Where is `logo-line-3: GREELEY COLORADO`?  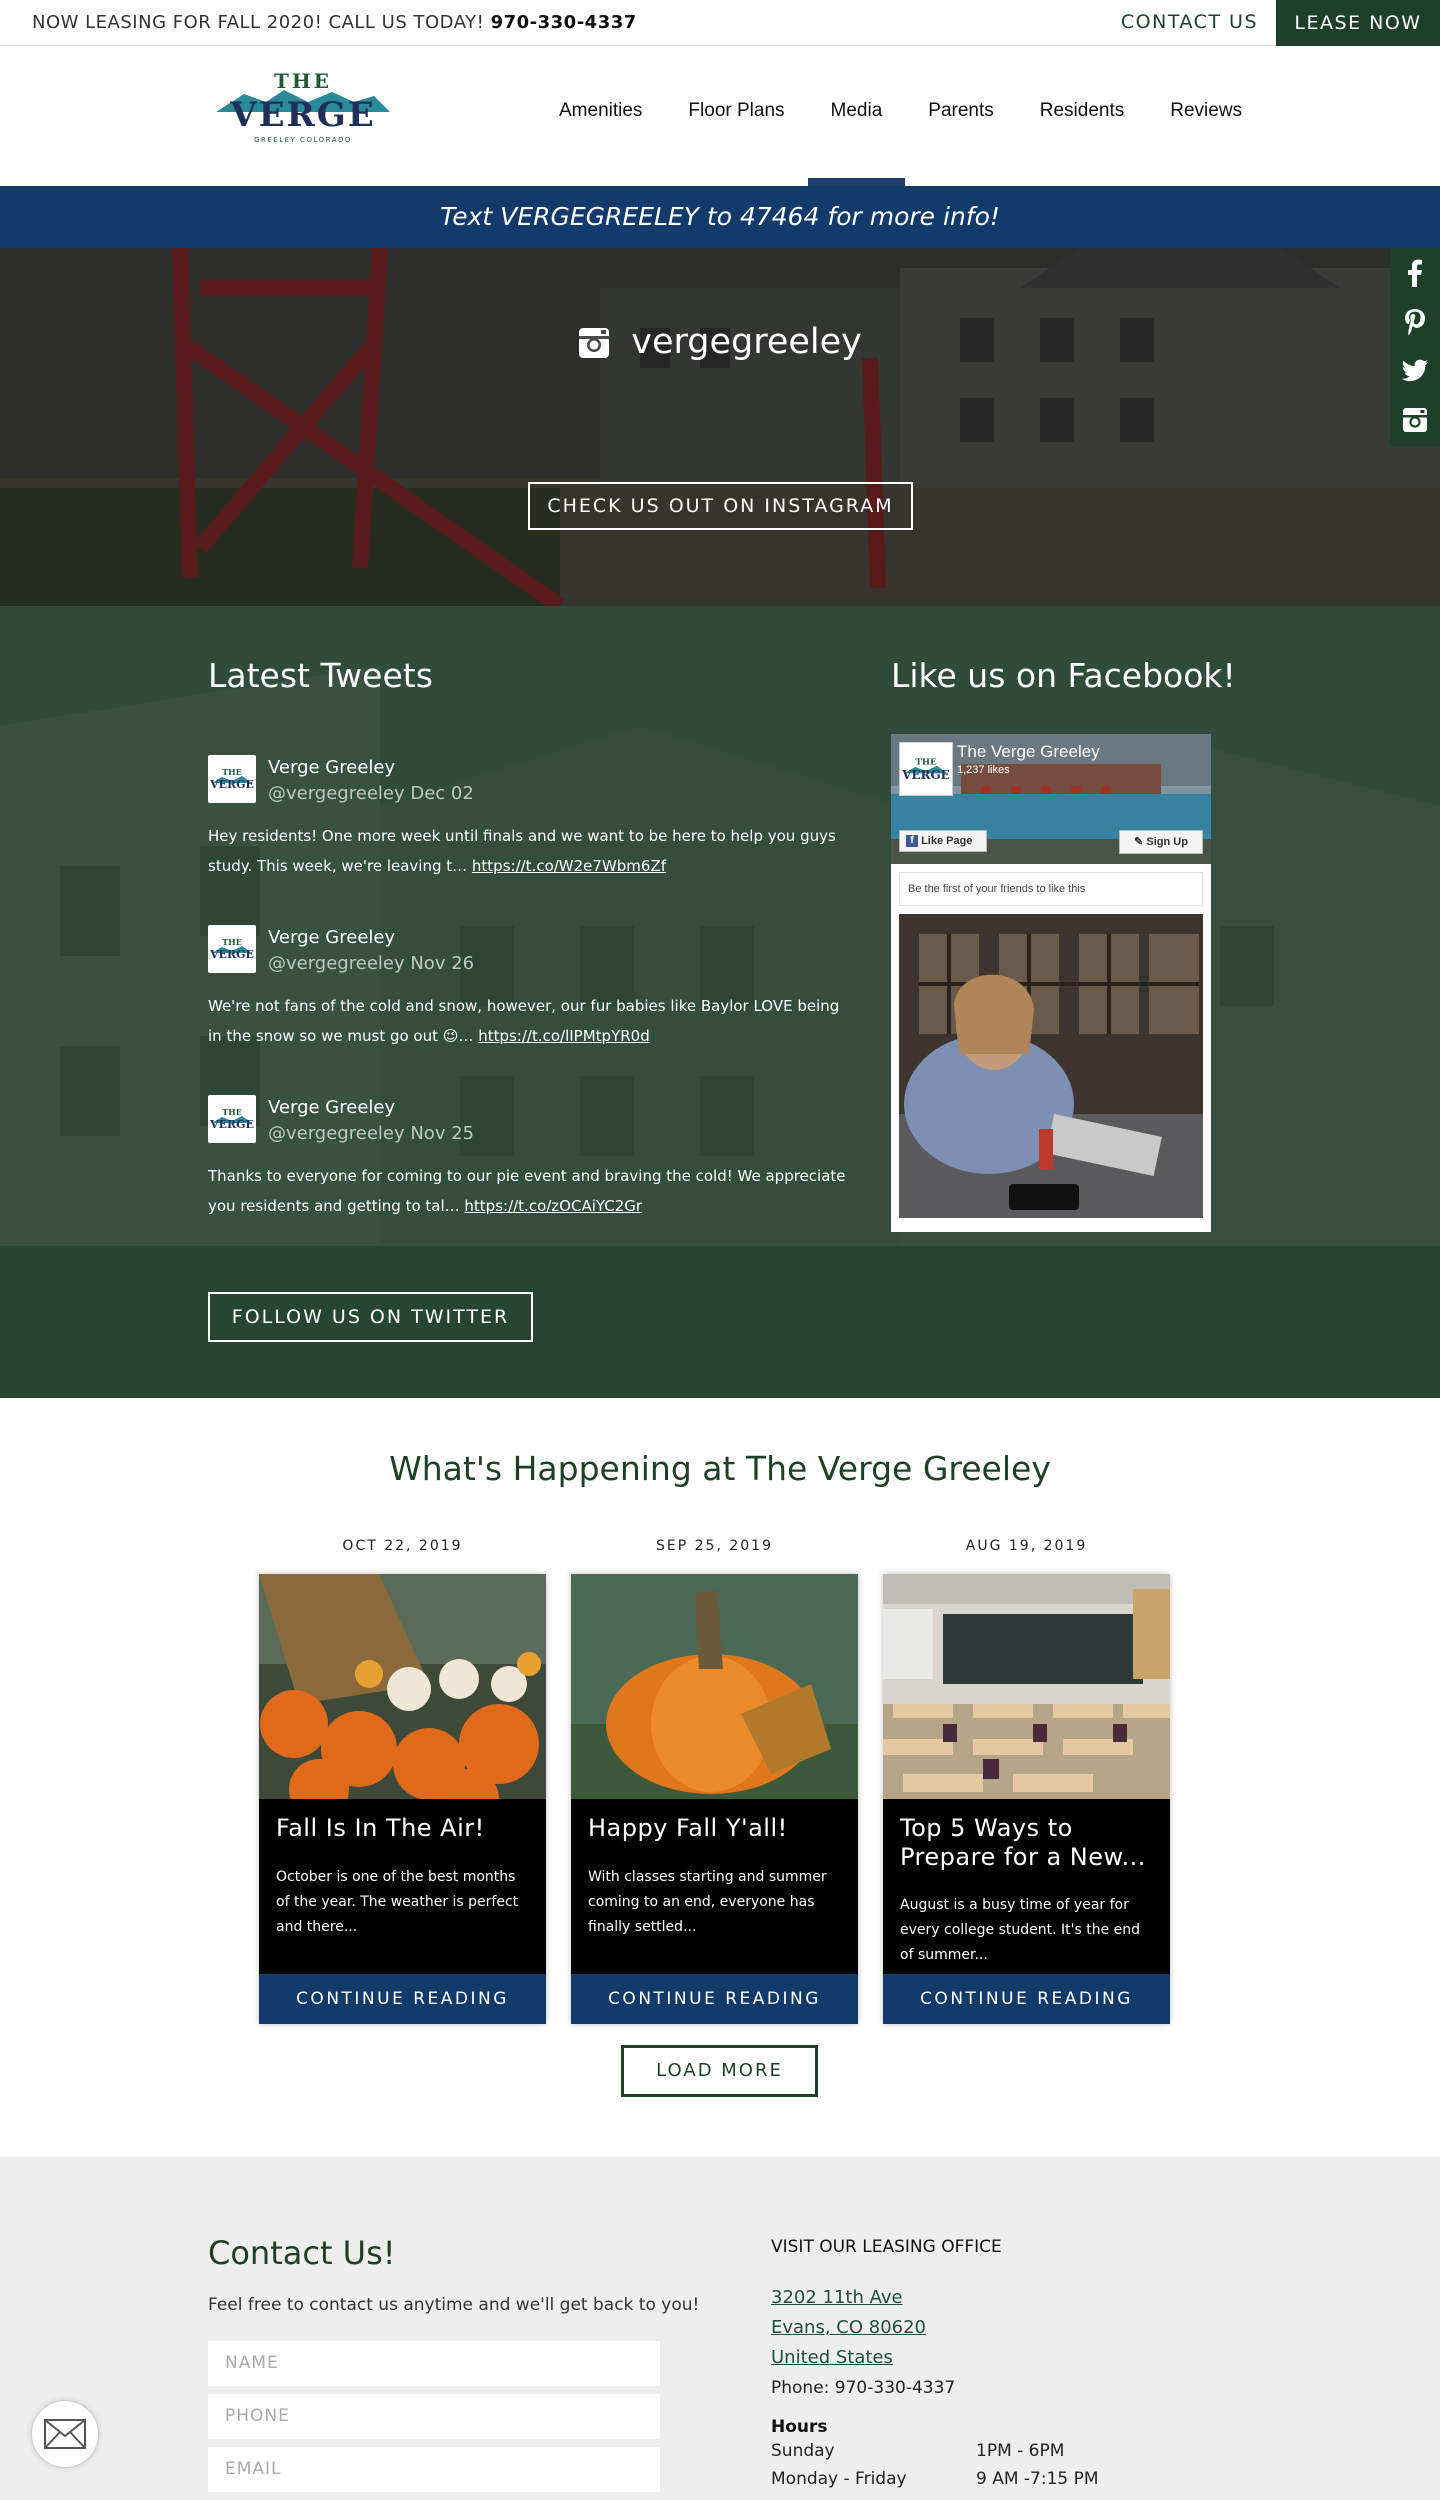
logo-line-3: GREELEY COLORADO is located at coordinates (303, 140).